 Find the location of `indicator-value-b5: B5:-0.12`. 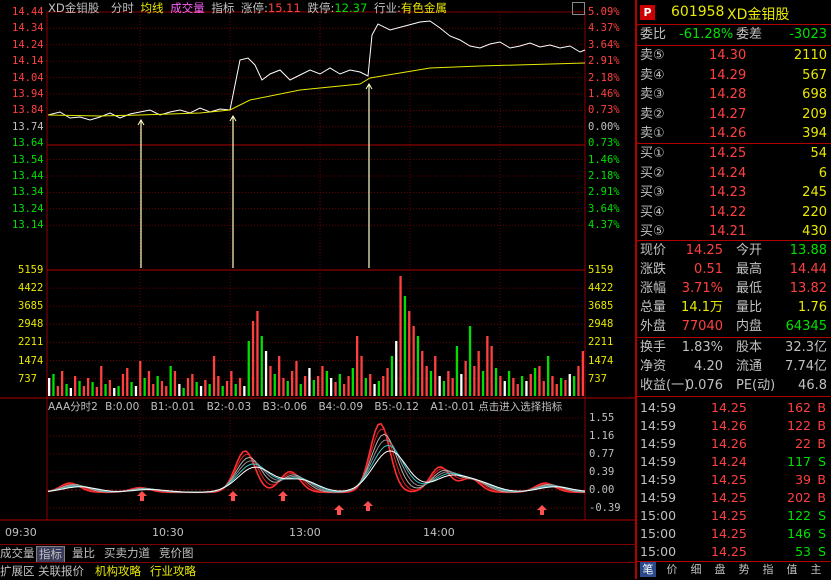

indicator-value-b5: B5:-0.12 is located at coordinates (396, 407).